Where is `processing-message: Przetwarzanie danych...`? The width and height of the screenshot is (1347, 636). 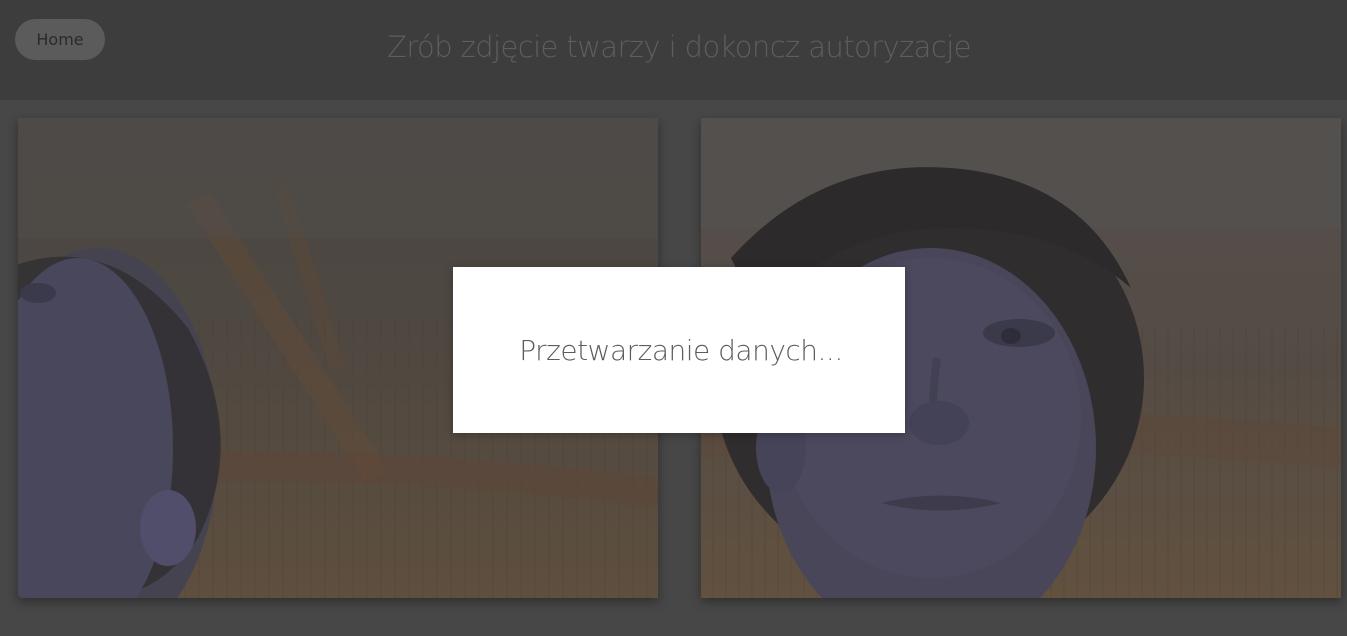
processing-message: Przetwarzanie danych... is located at coordinates (681, 350).